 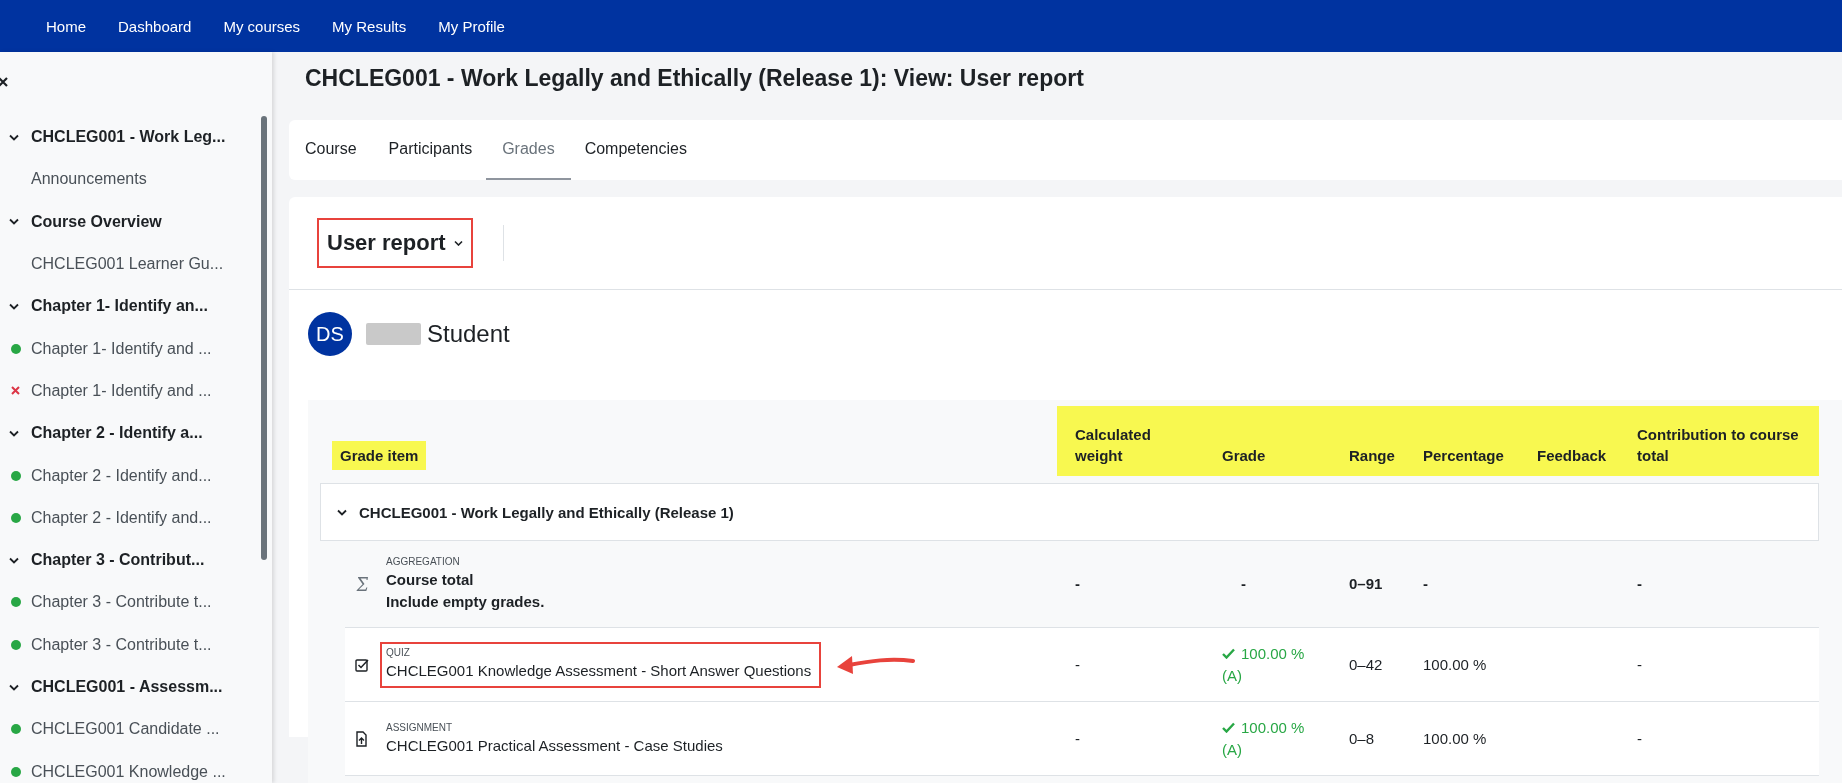 What do you see at coordinates (599, 670) in the screenshot?
I see `grade-item-name: CHCLEG001 Knowledge Assessment - Short Answer Questions` at bounding box center [599, 670].